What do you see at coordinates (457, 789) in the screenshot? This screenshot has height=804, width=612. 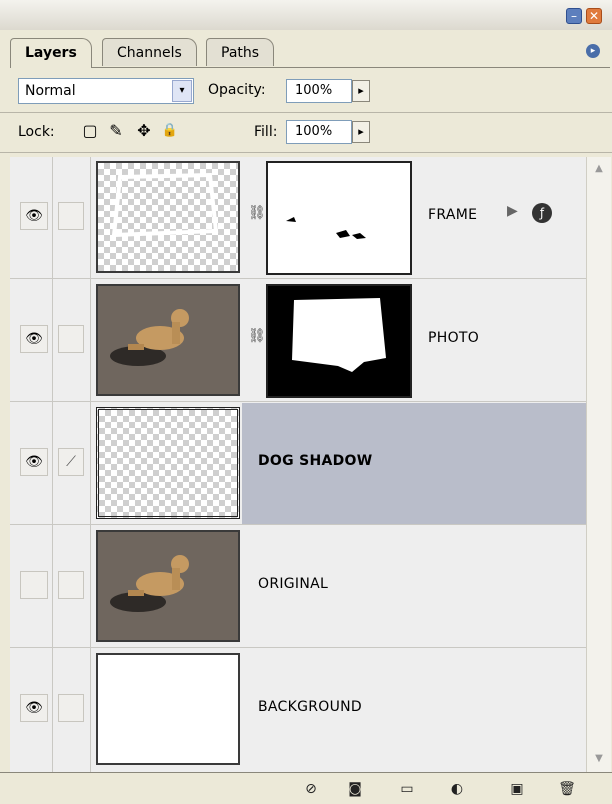 I see `adjustment-layer-icon: ◐` at bounding box center [457, 789].